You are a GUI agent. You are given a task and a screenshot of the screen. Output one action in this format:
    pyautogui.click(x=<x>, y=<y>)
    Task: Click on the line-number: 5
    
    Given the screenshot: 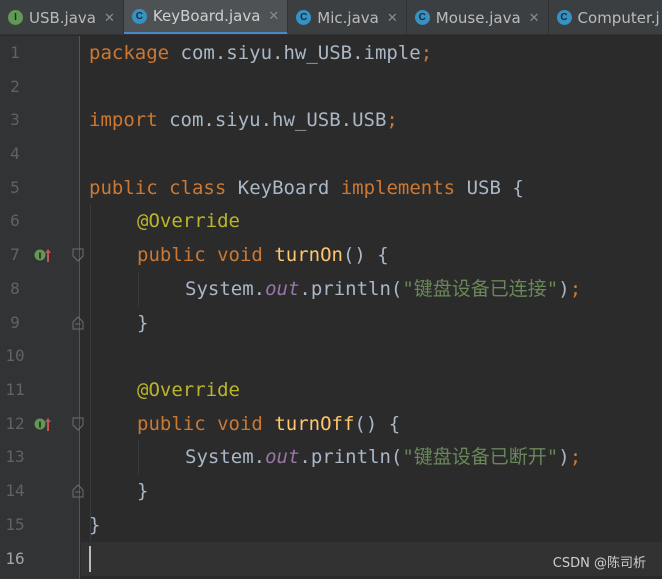 What is the action you would take?
    pyautogui.click(x=15, y=187)
    